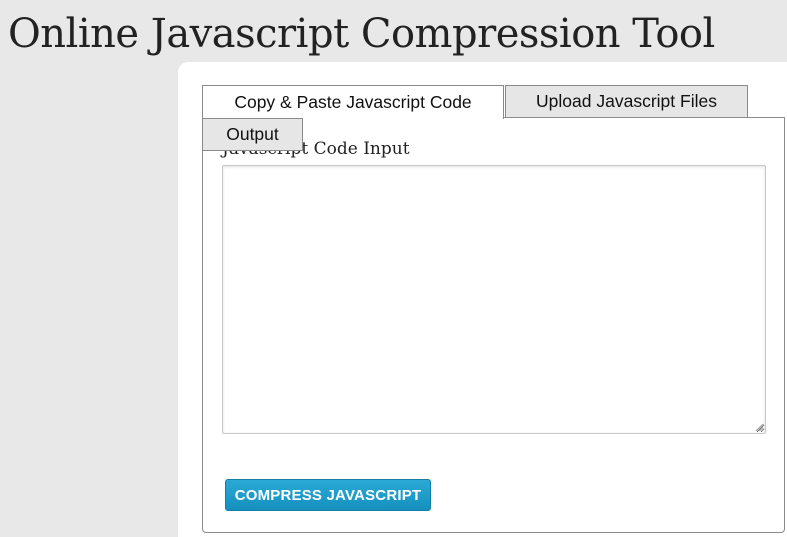 The image size is (787, 537). I want to click on page-title: Online Javascript Compression Tool, so click(361, 34).